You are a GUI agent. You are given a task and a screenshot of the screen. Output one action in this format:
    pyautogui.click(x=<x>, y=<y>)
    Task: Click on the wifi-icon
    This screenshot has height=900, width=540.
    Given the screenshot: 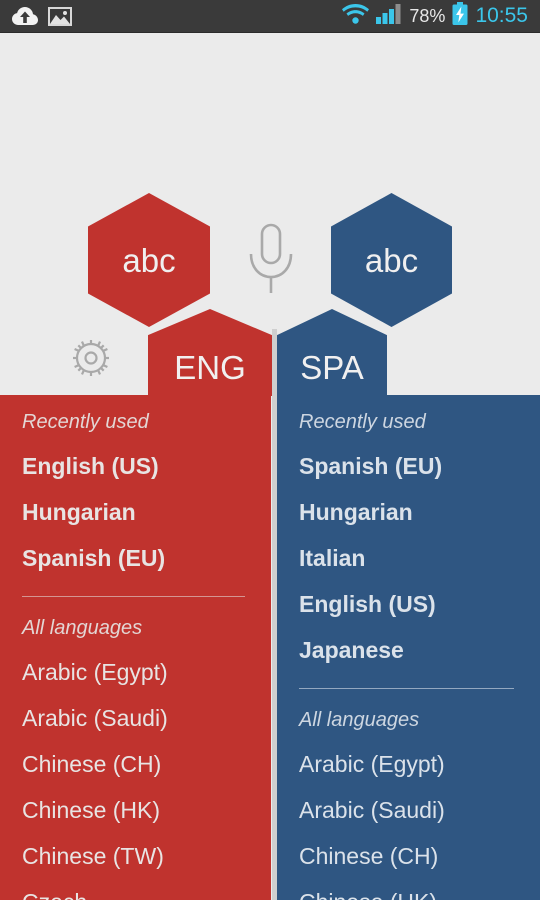 What is the action you would take?
    pyautogui.click(x=356, y=16)
    